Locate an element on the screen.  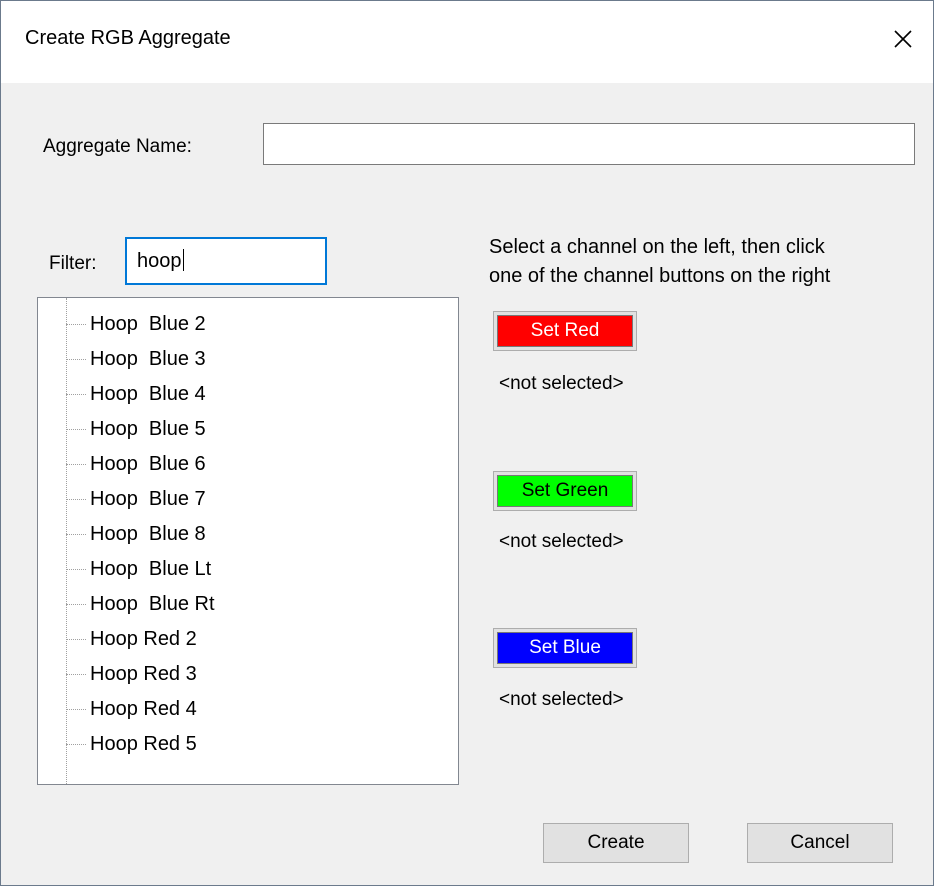
text-caret is located at coordinates (183, 260).